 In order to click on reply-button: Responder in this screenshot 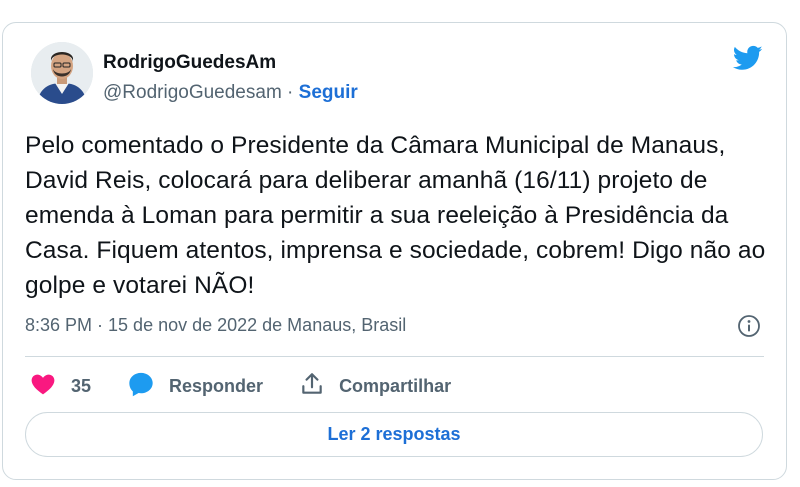, I will do `click(195, 386)`.